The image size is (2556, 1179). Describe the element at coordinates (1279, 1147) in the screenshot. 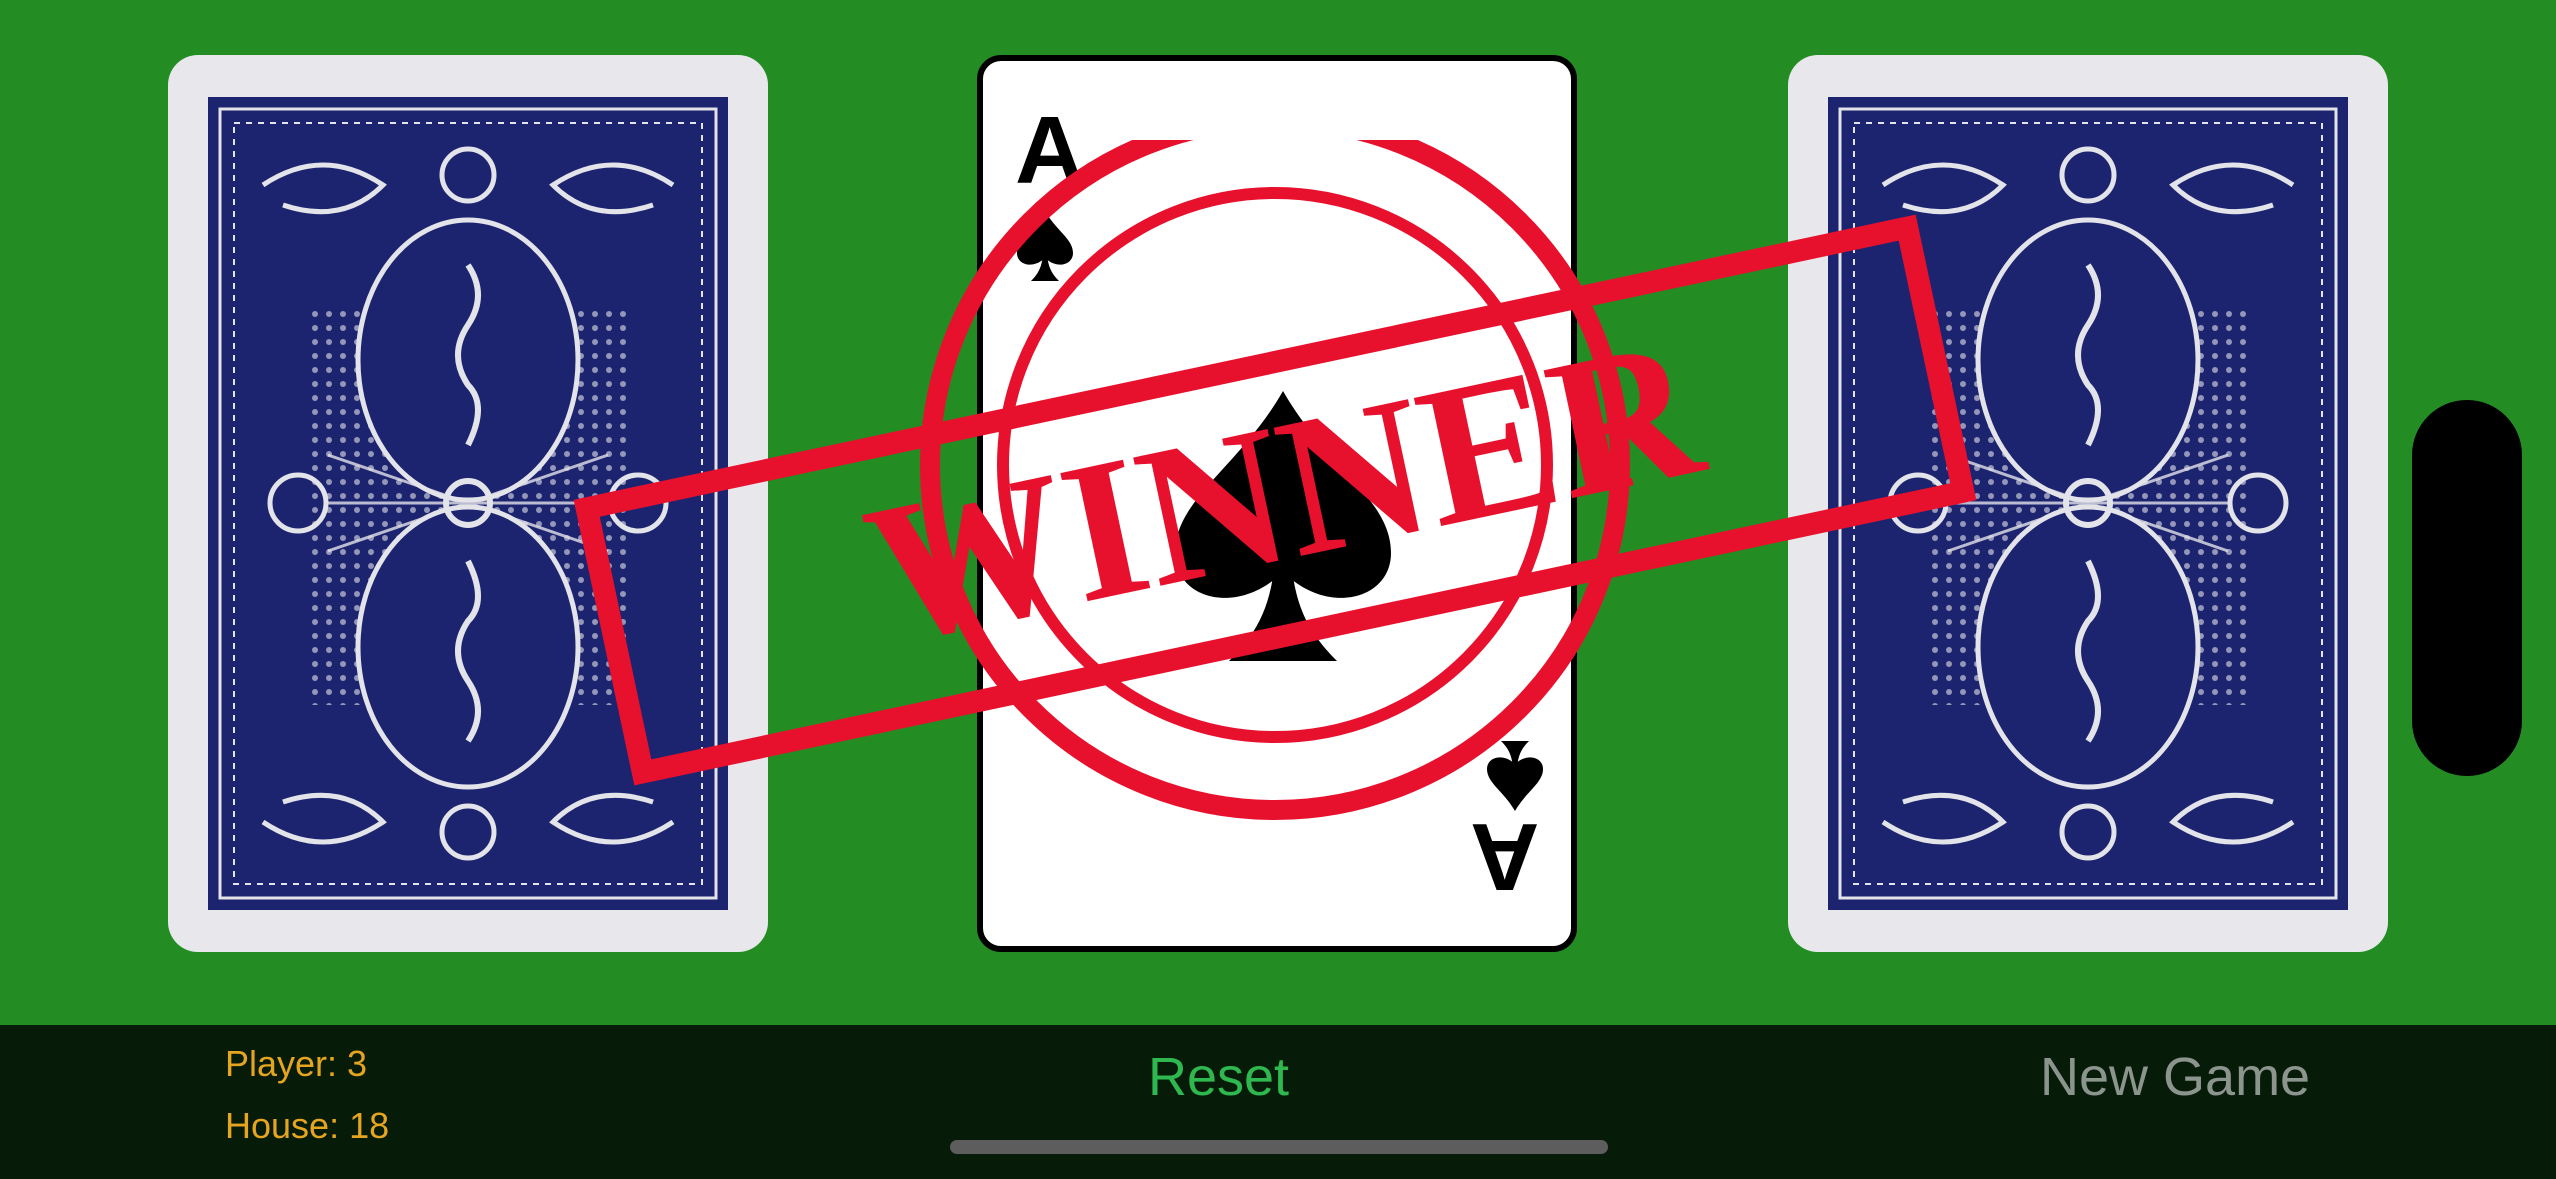

I see `home-indicator` at that location.